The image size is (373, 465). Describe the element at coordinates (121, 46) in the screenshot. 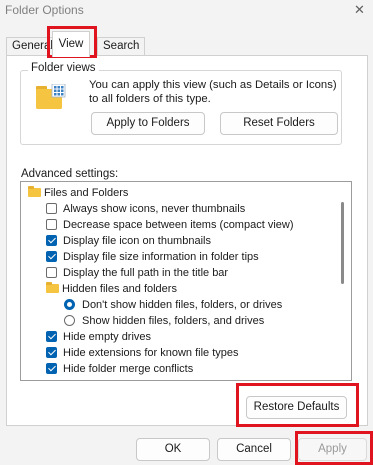

I see `tab-search: Search` at that location.